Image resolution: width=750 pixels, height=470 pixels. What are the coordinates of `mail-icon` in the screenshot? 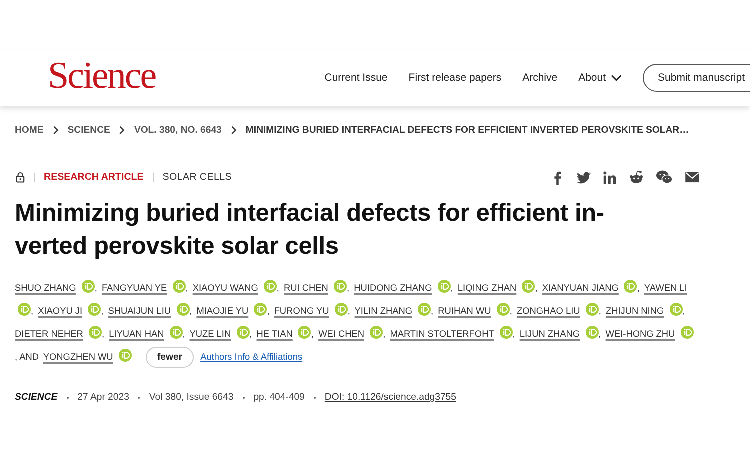 It's located at (692, 177).